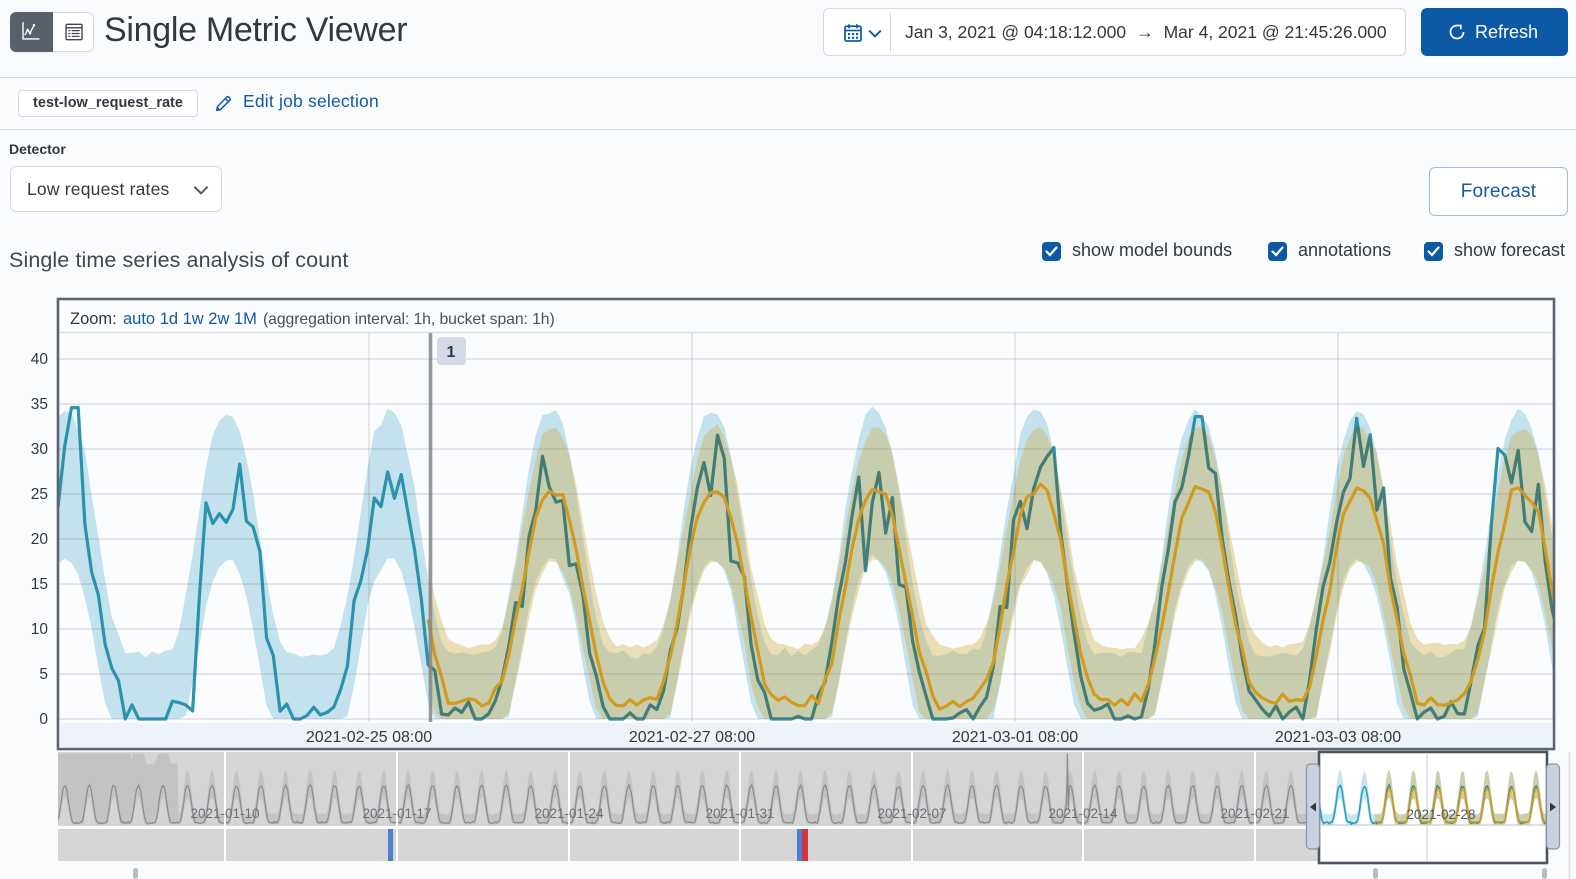 The image size is (1576, 879). Describe the element at coordinates (1015, 737) in the screenshot. I see `svg-text: 2021-03-01 08:00` at that location.